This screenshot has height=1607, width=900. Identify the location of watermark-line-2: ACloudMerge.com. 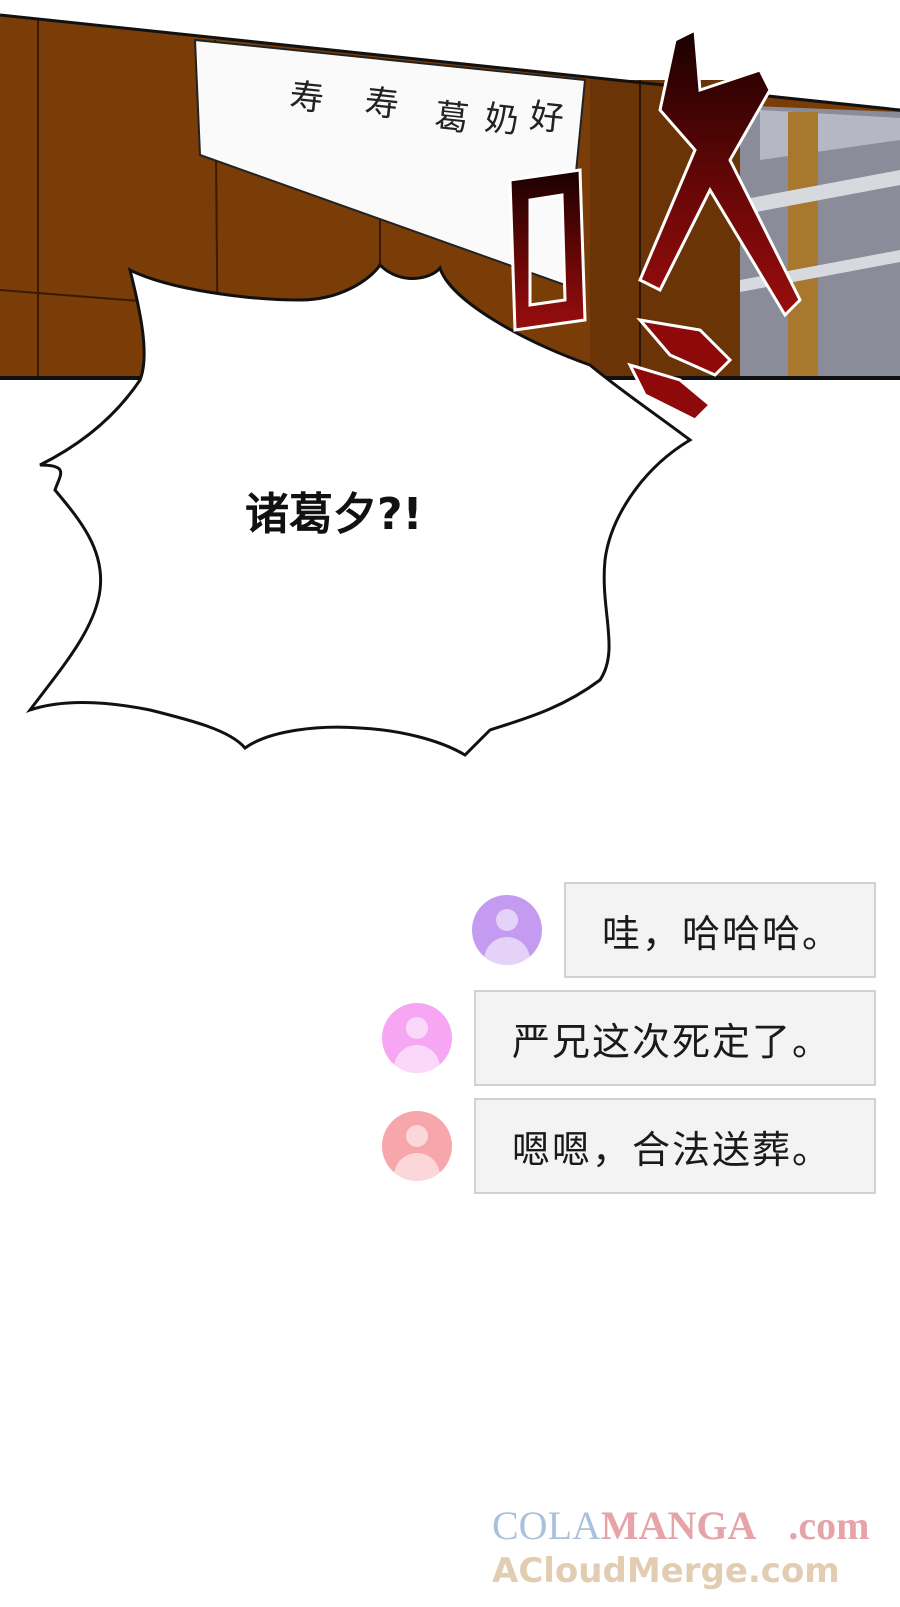
(666, 1571).